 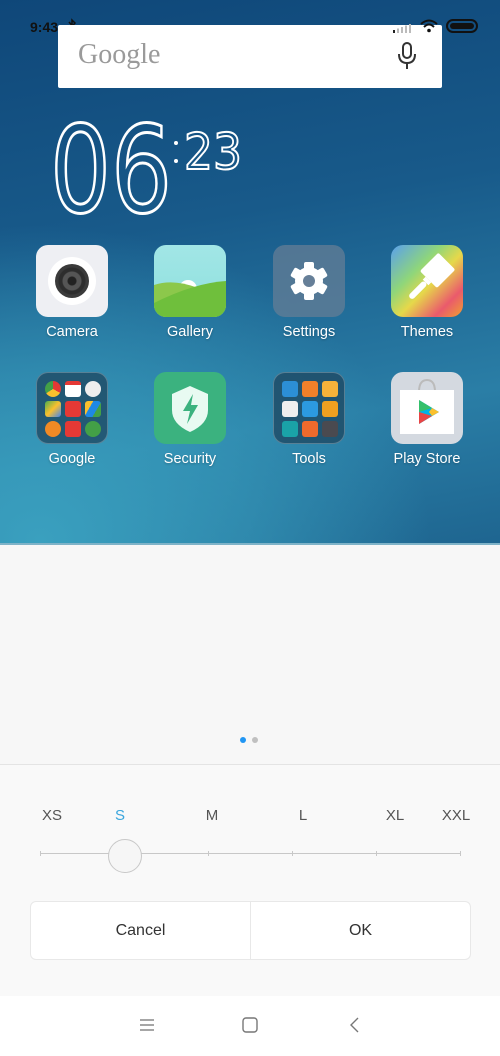 I want to click on messages-icon, so click(x=290, y=409).